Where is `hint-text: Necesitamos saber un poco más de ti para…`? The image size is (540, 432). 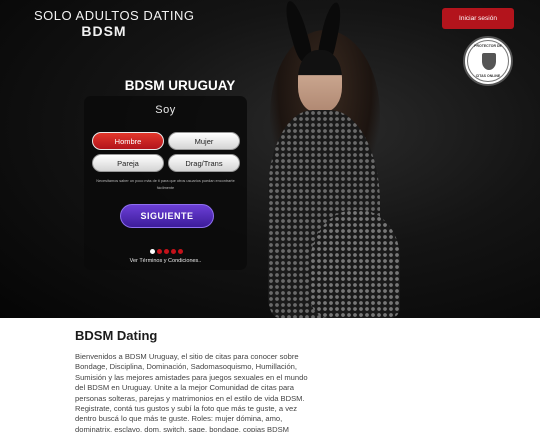
hint-text: Necesitamos saber un poco más de ti para… is located at coordinates (165, 184).